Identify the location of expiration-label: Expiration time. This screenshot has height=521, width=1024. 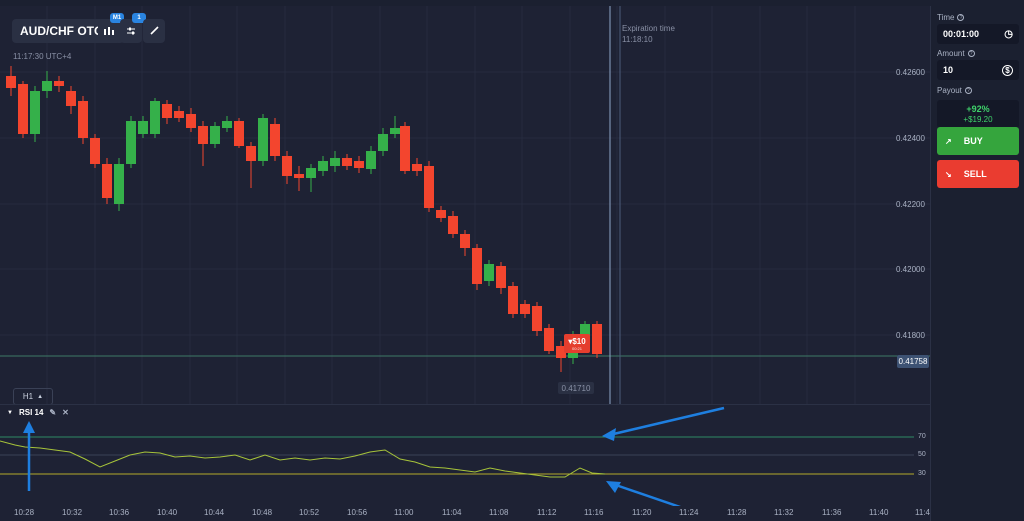
(648, 28).